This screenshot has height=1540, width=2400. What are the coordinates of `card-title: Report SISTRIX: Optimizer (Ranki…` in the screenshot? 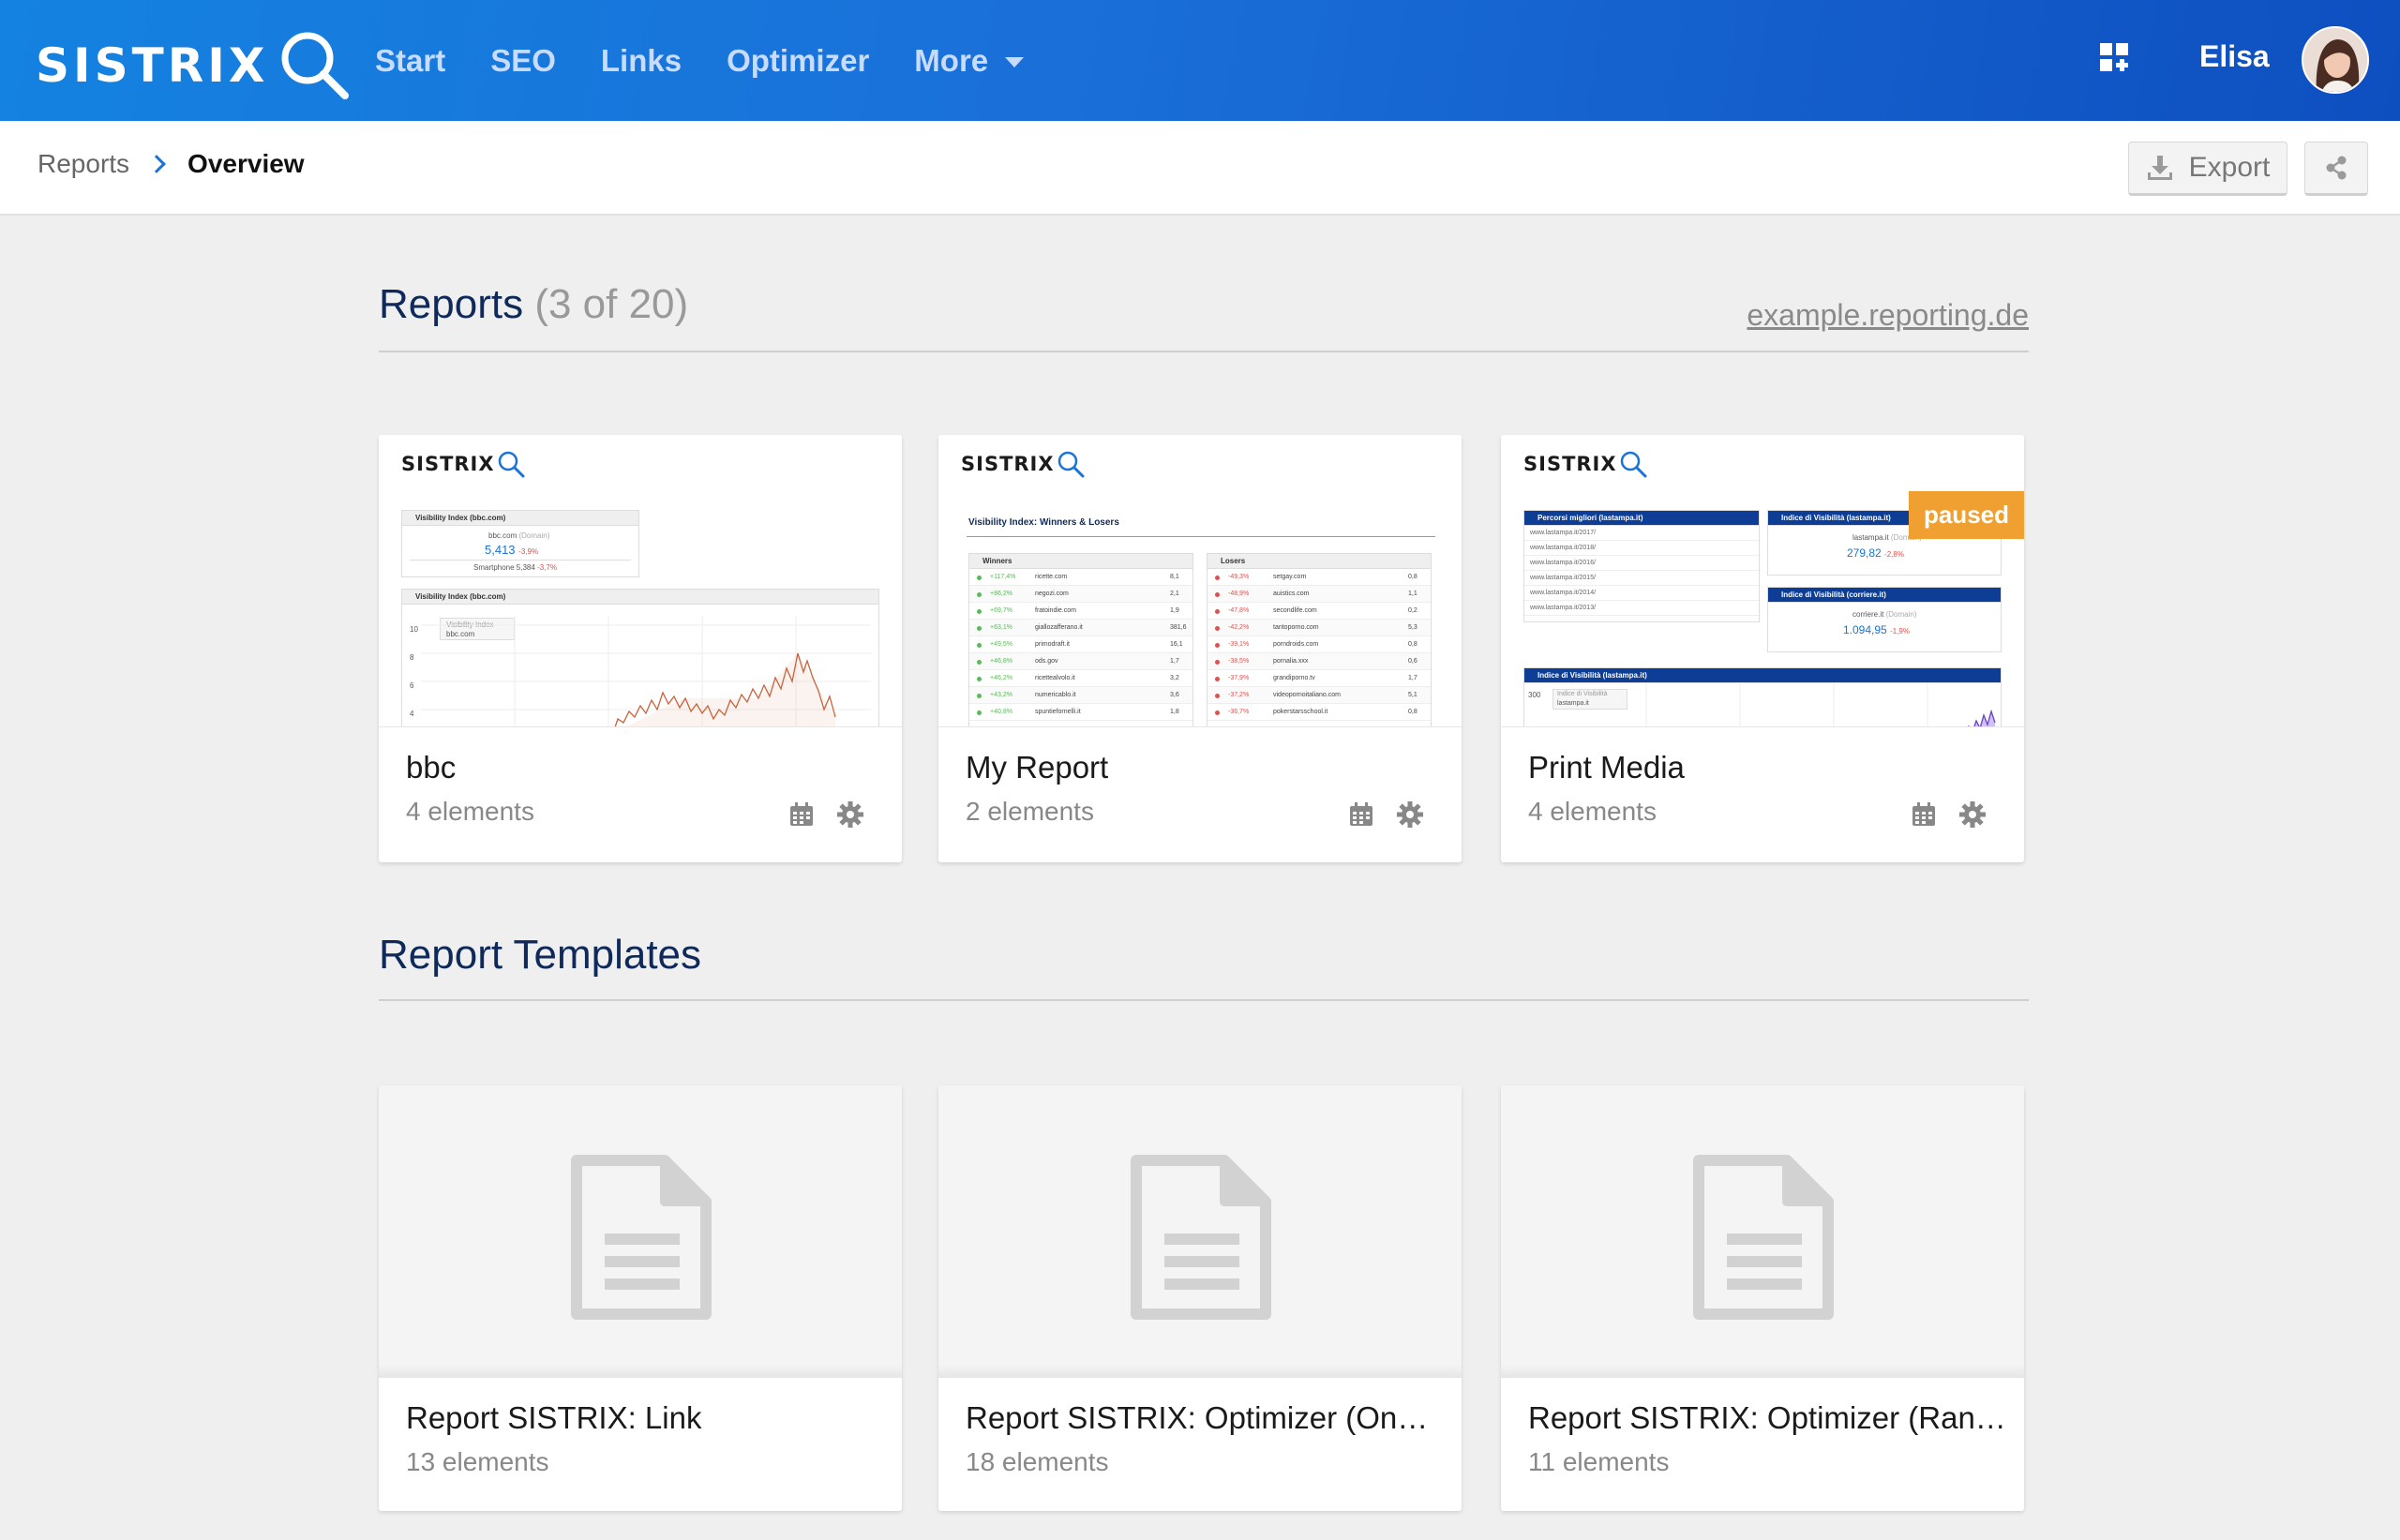 It's located at (1767, 1417).